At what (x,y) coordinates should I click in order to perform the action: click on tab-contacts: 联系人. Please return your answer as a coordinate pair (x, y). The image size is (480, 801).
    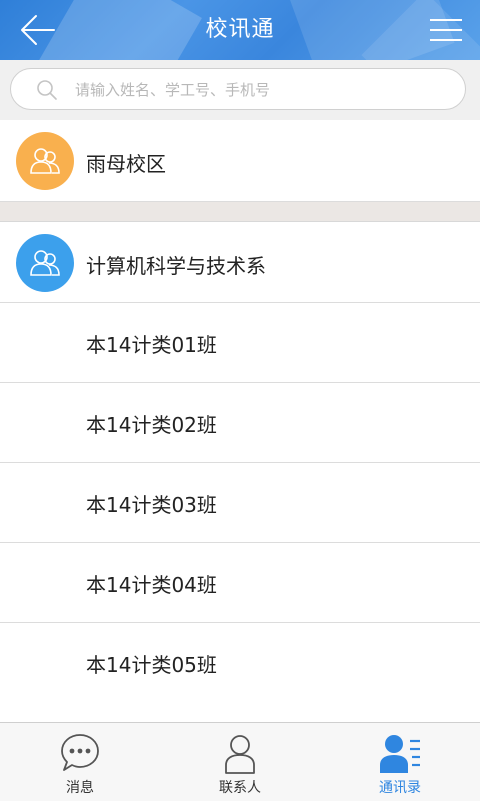
    Looking at the image, I should click on (240, 762).